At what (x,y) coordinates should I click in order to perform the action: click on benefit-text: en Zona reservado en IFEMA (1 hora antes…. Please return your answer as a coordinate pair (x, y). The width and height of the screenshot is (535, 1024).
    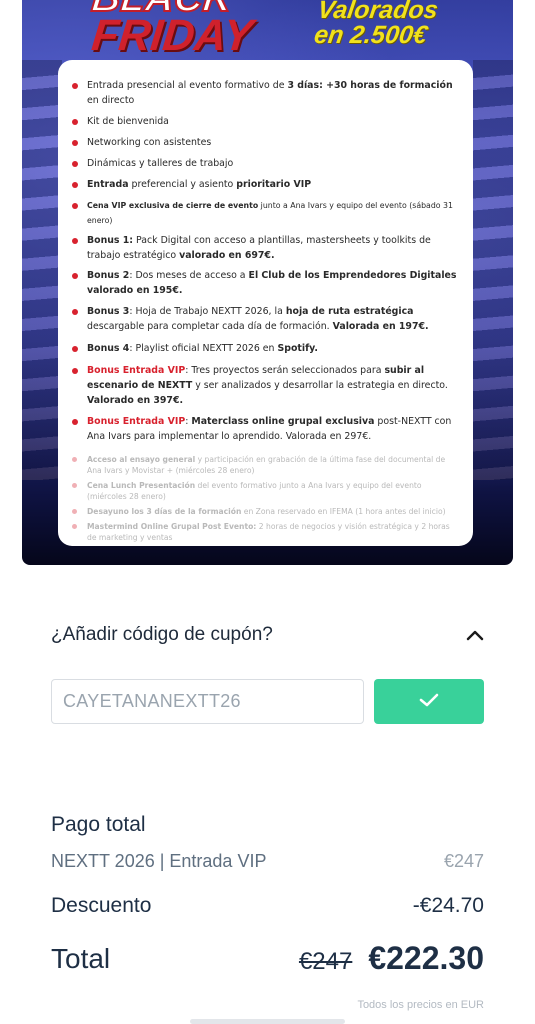
    Looking at the image, I should click on (343, 511).